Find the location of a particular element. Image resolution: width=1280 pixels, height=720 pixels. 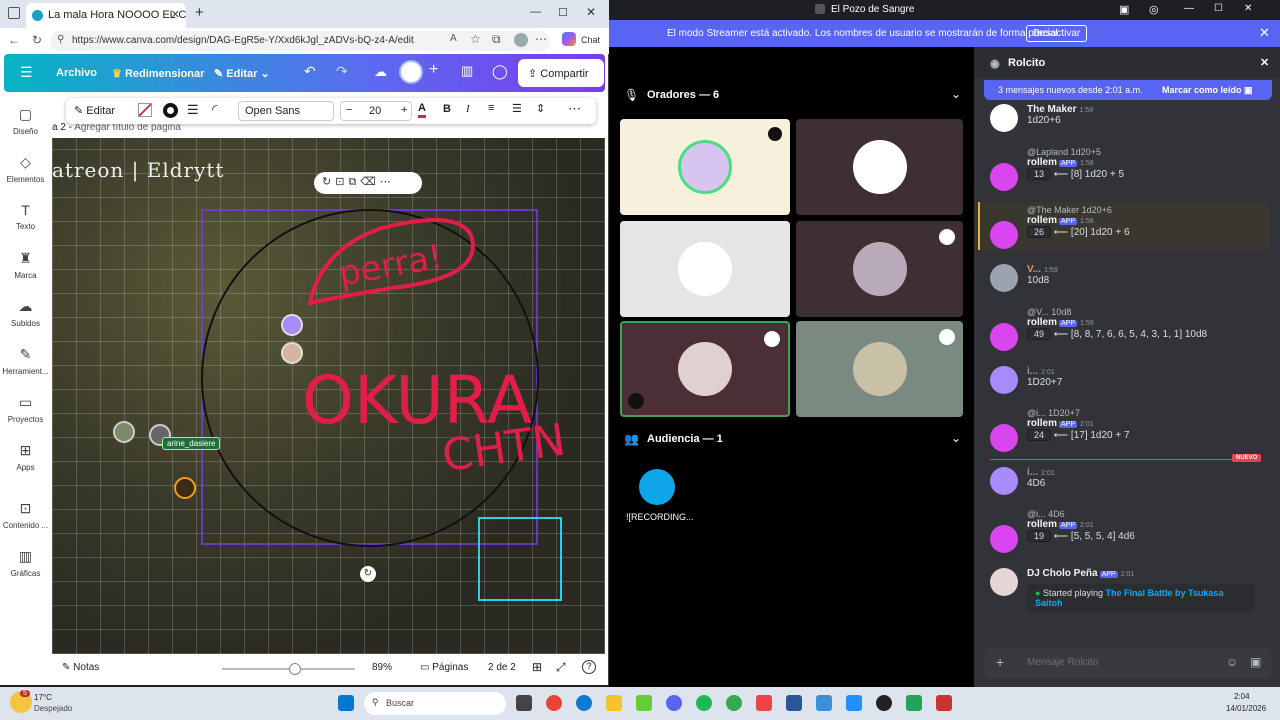

zoom-slider is located at coordinates (288, 669).